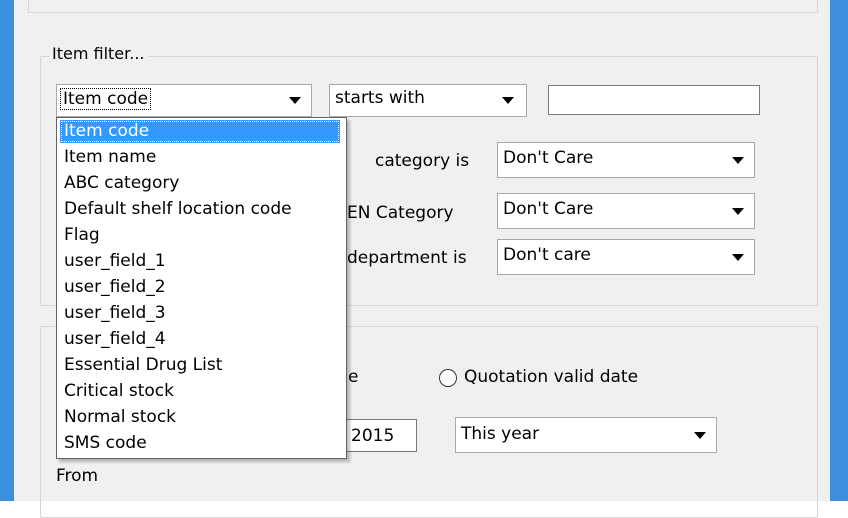  Describe the element at coordinates (407, 258) in the screenshot. I see `department-label: department is` at that location.